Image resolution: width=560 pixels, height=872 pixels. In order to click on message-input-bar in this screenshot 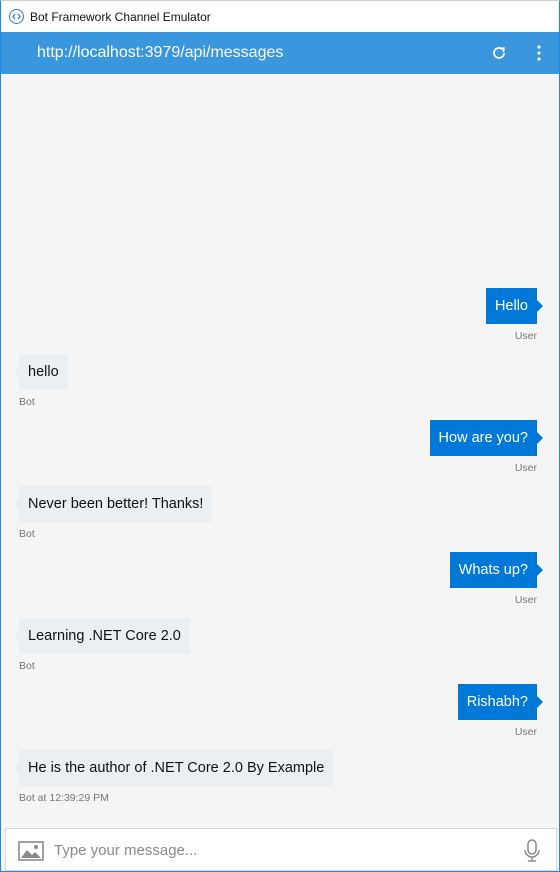, I will do `click(281, 849)`.